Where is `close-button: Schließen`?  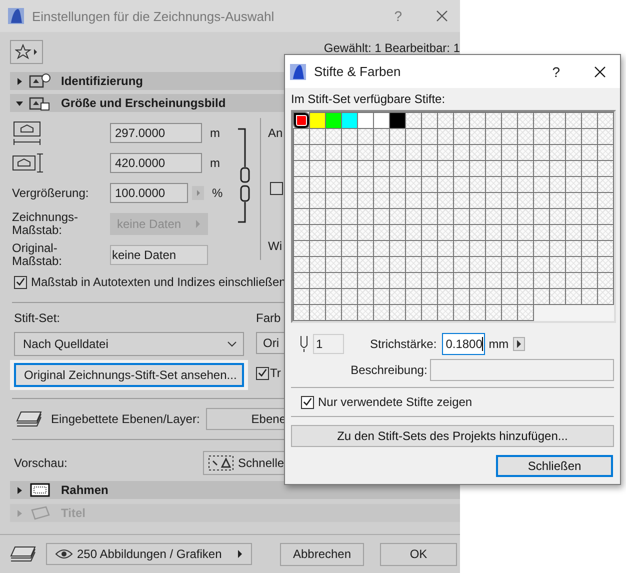 close-button: Schließen is located at coordinates (554, 466).